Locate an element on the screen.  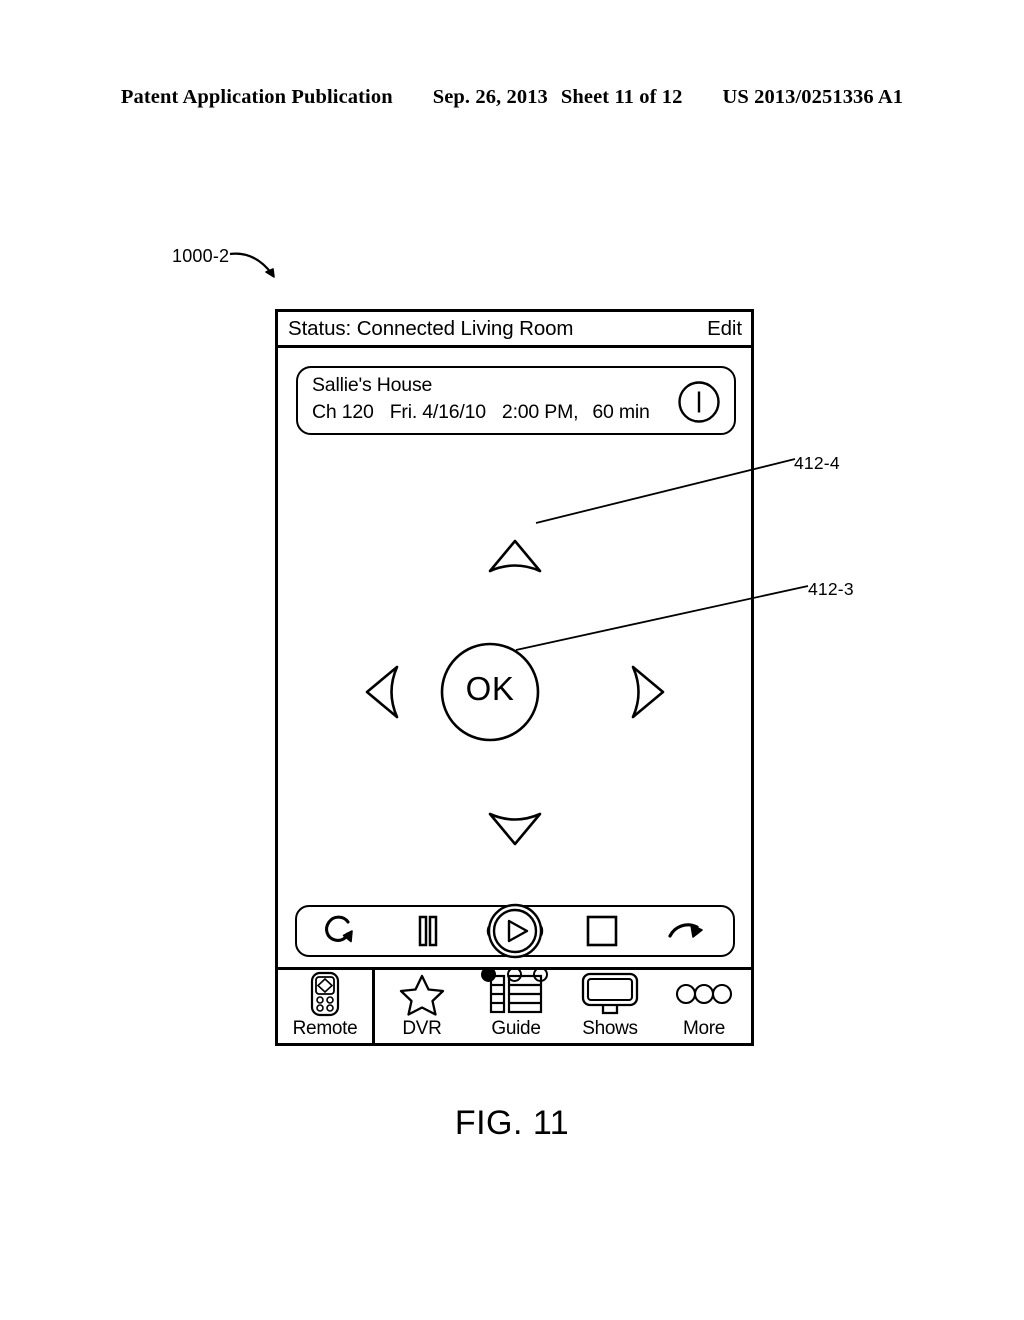
stop-button is located at coordinates (602, 931).